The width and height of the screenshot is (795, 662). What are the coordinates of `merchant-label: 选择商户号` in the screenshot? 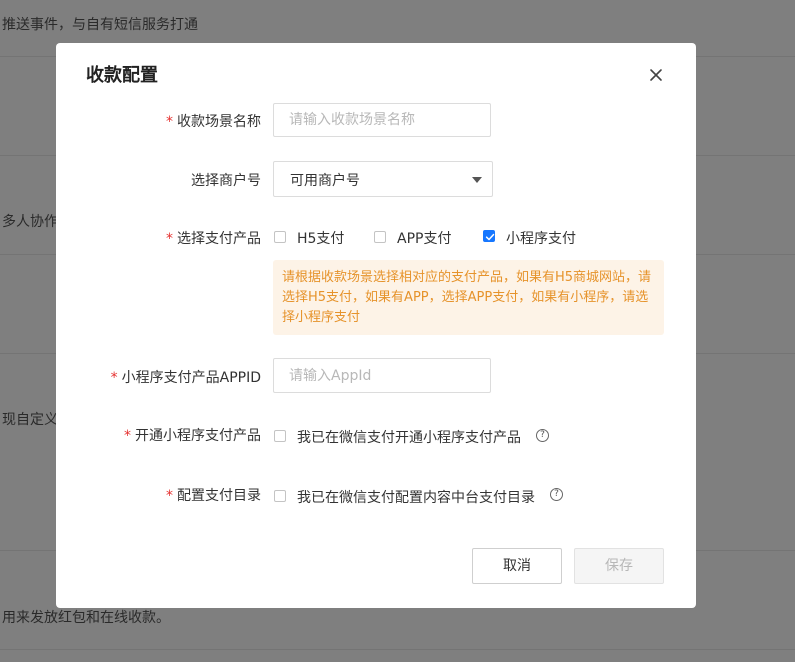 It's located at (226, 181).